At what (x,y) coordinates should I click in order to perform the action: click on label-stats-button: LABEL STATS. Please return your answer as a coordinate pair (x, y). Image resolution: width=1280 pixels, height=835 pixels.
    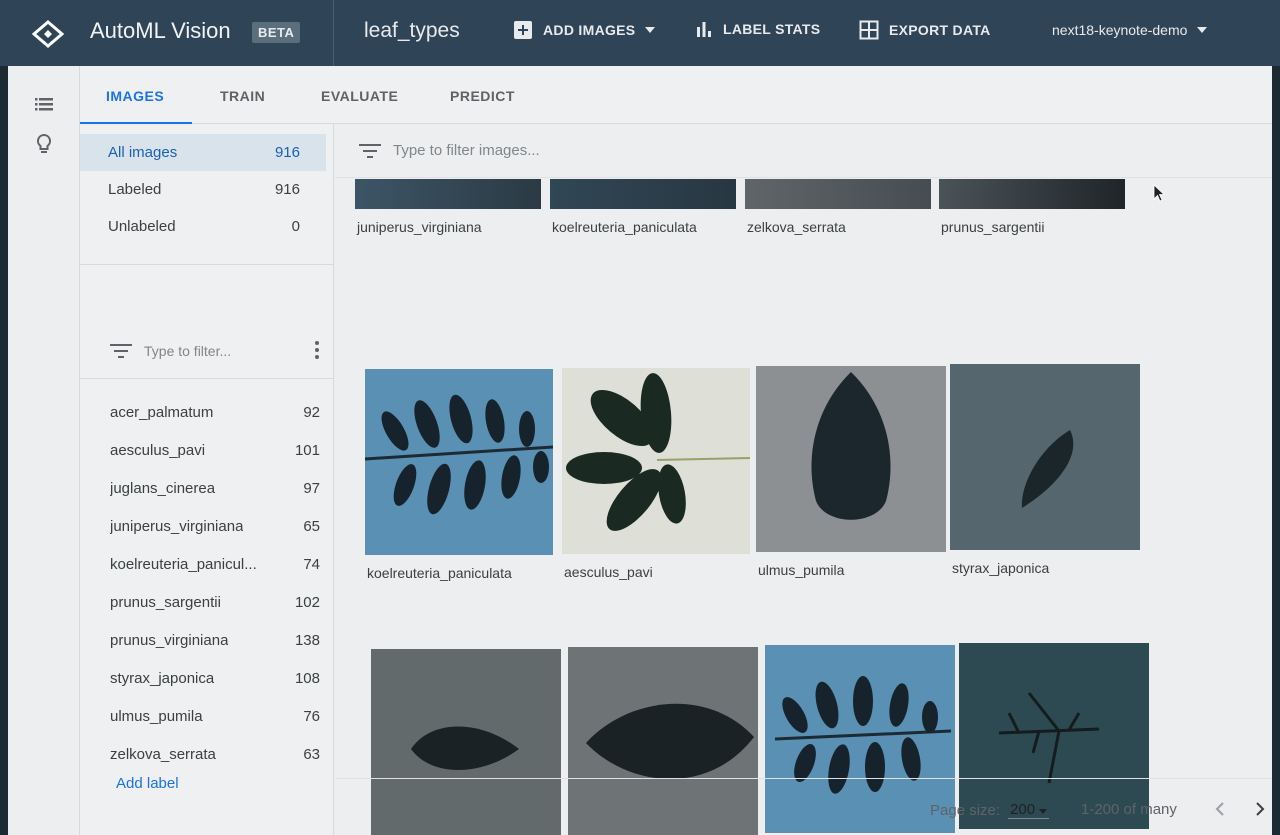
    Looking at the image, I should click on (757, 29).